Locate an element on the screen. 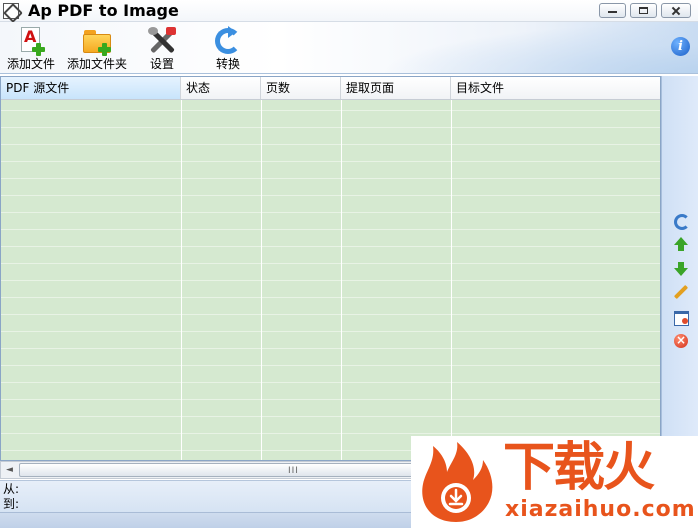  list-header: PDF 源文件 状态 页数 提取页面 目标文件 is located at coordinates (330, 88).